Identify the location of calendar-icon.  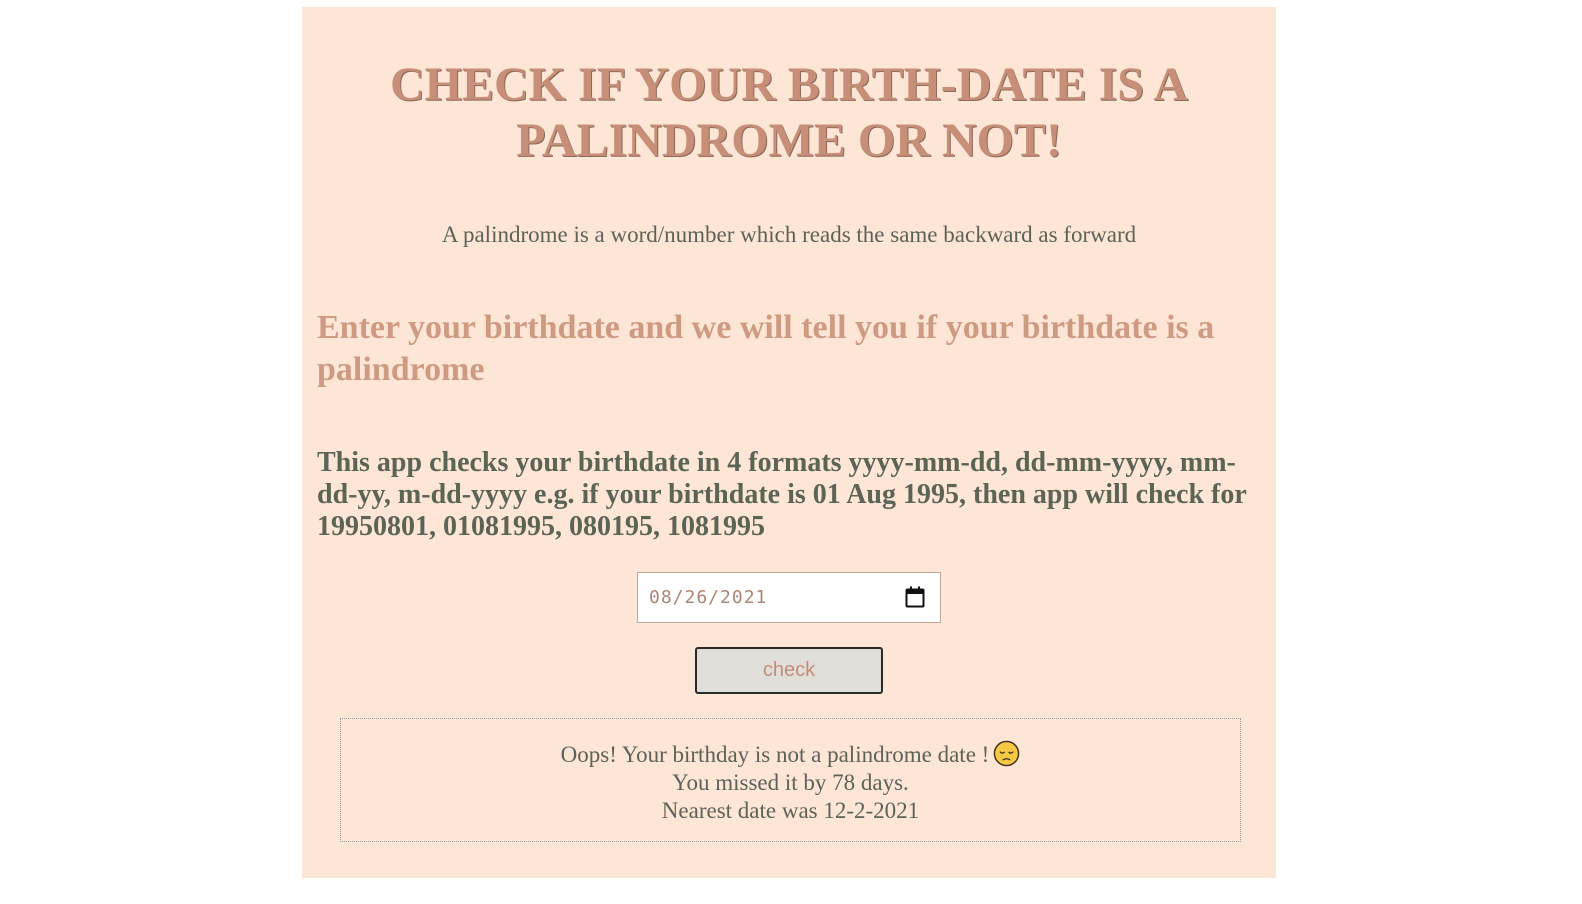
(915, 597).